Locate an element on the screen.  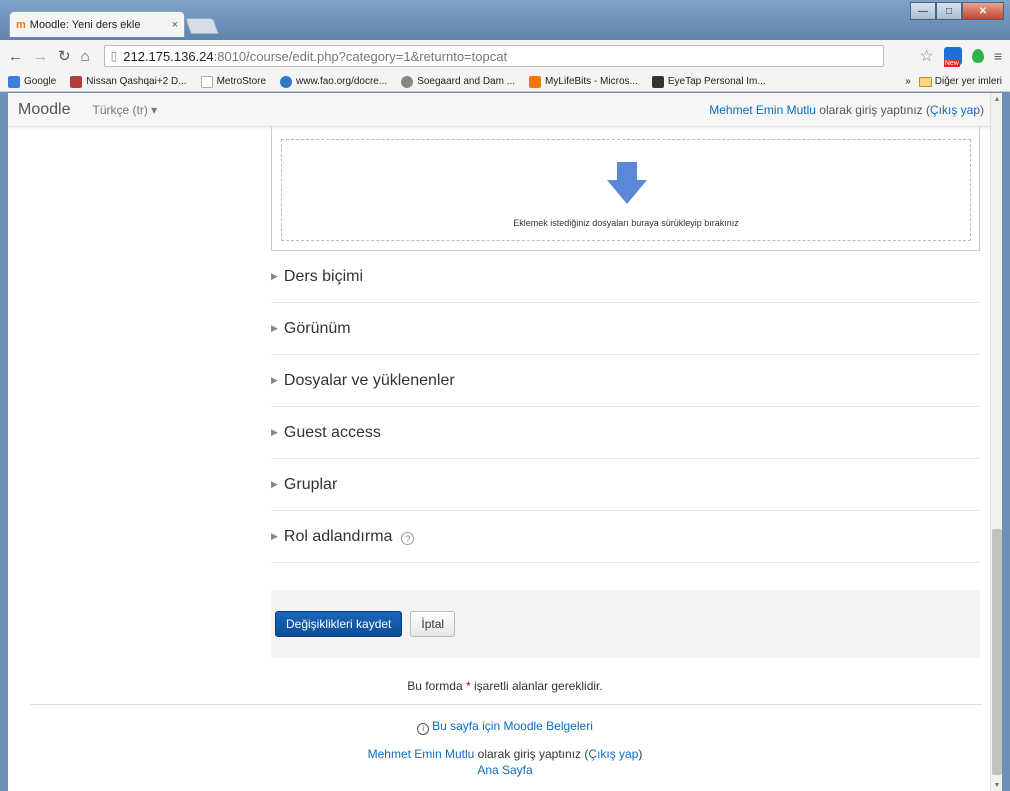
home-icon: ⌂ is located at coordinates (85, 56).